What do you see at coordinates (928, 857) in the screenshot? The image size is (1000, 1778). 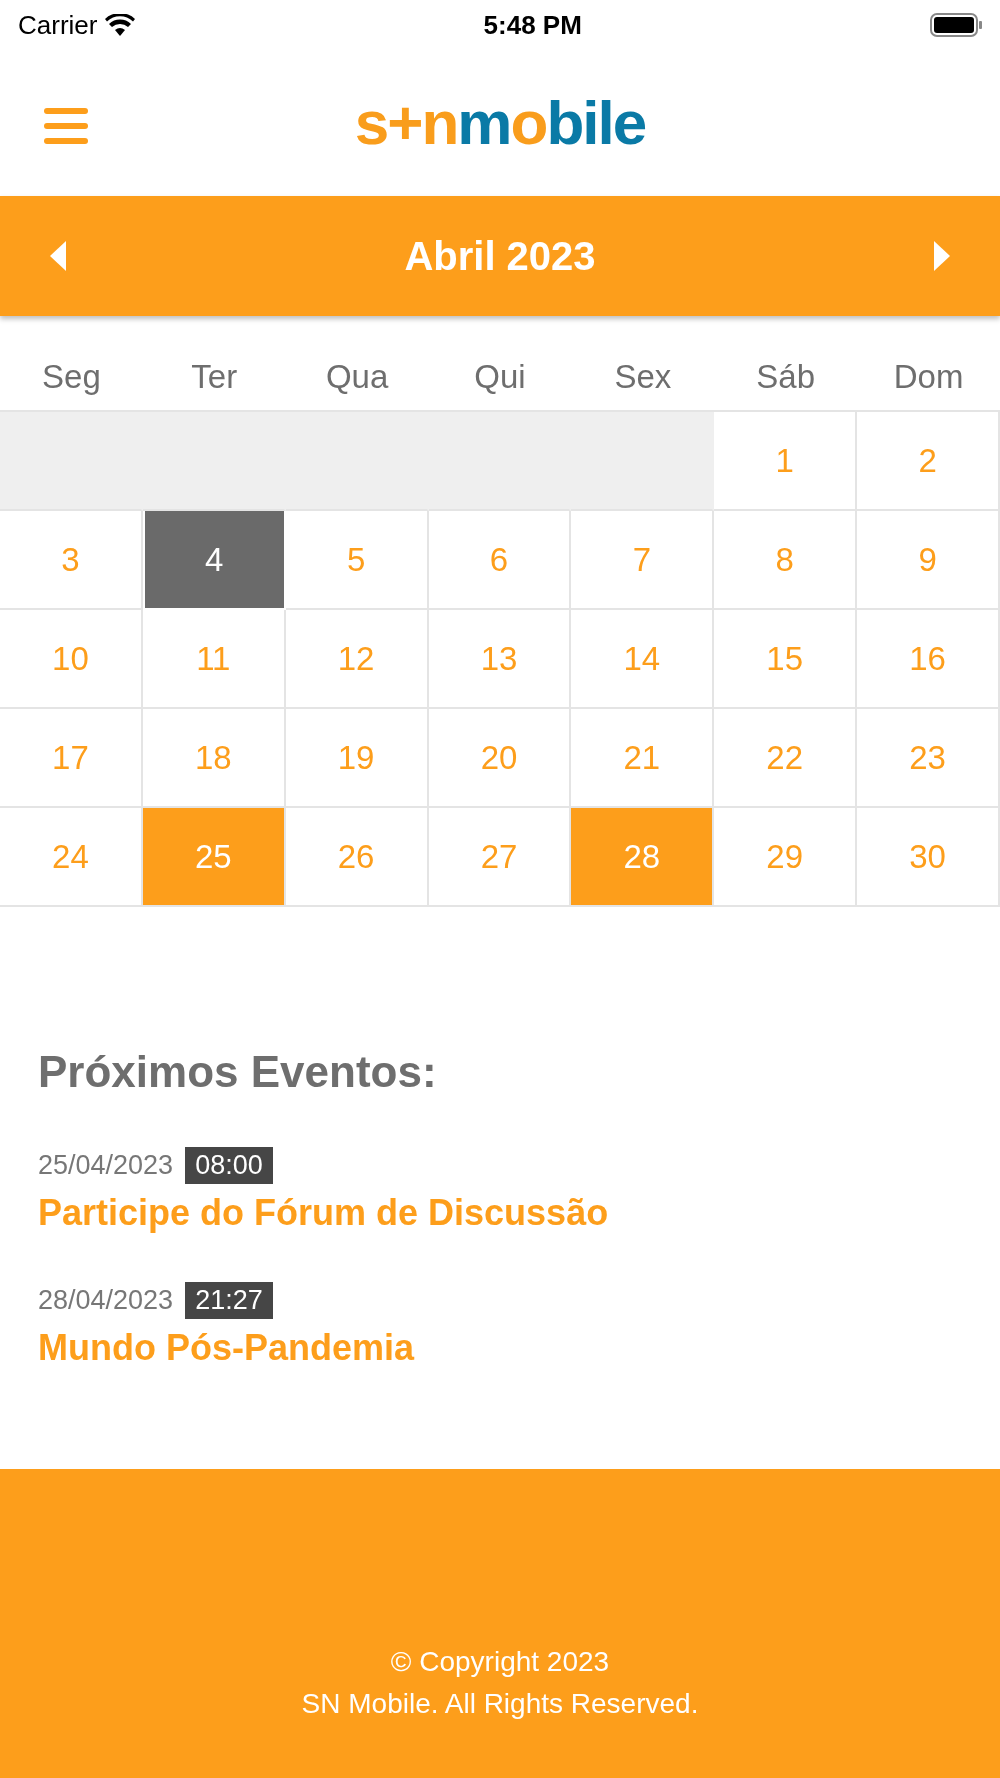 I see `day-cell: 30` at bounding box center [928, 857].